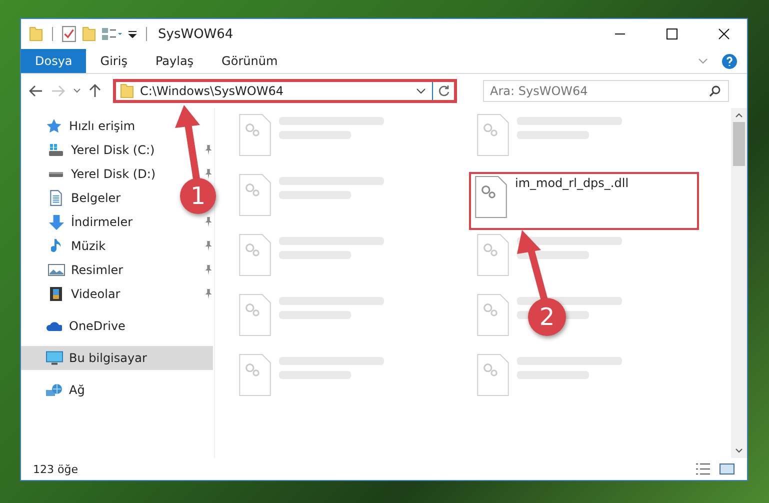 The height and width of the screenshot is (503, 769). I want to click on ribbon-tab: Görünüm, so click(250, 61).